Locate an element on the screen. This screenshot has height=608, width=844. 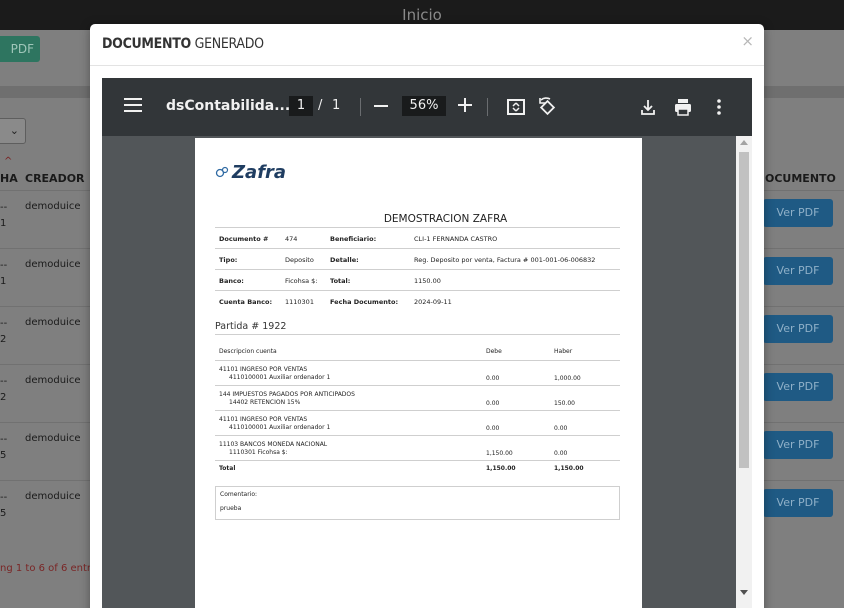
column-header-debe: Debe is located at coordinates (494, 351).